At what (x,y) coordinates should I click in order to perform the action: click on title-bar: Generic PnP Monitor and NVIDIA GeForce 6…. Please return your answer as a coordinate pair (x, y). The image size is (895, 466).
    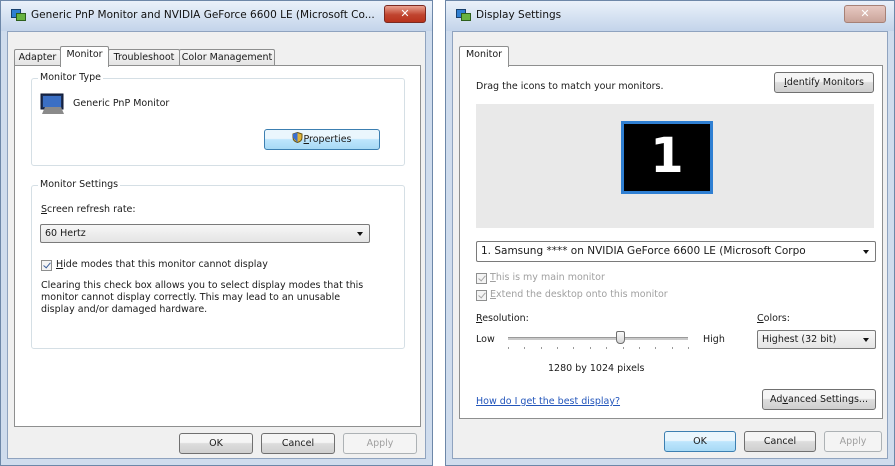
    Looking at the image, I should click on (216, 16).